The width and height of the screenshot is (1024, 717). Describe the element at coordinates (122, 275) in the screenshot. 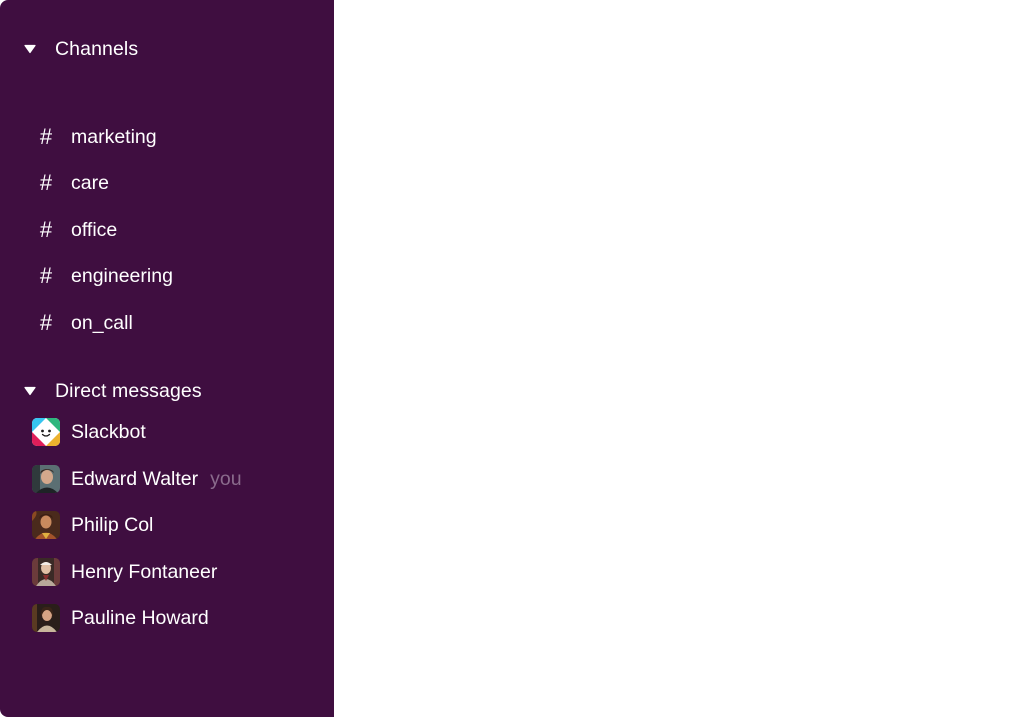

I see `channel-label: engineering` at that location.